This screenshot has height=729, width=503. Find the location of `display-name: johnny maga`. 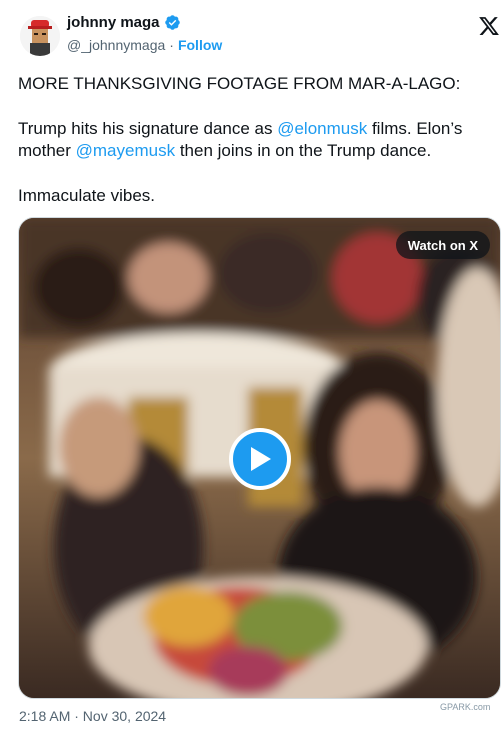

display-name: johnny maga is located at coordinates (113, 22).